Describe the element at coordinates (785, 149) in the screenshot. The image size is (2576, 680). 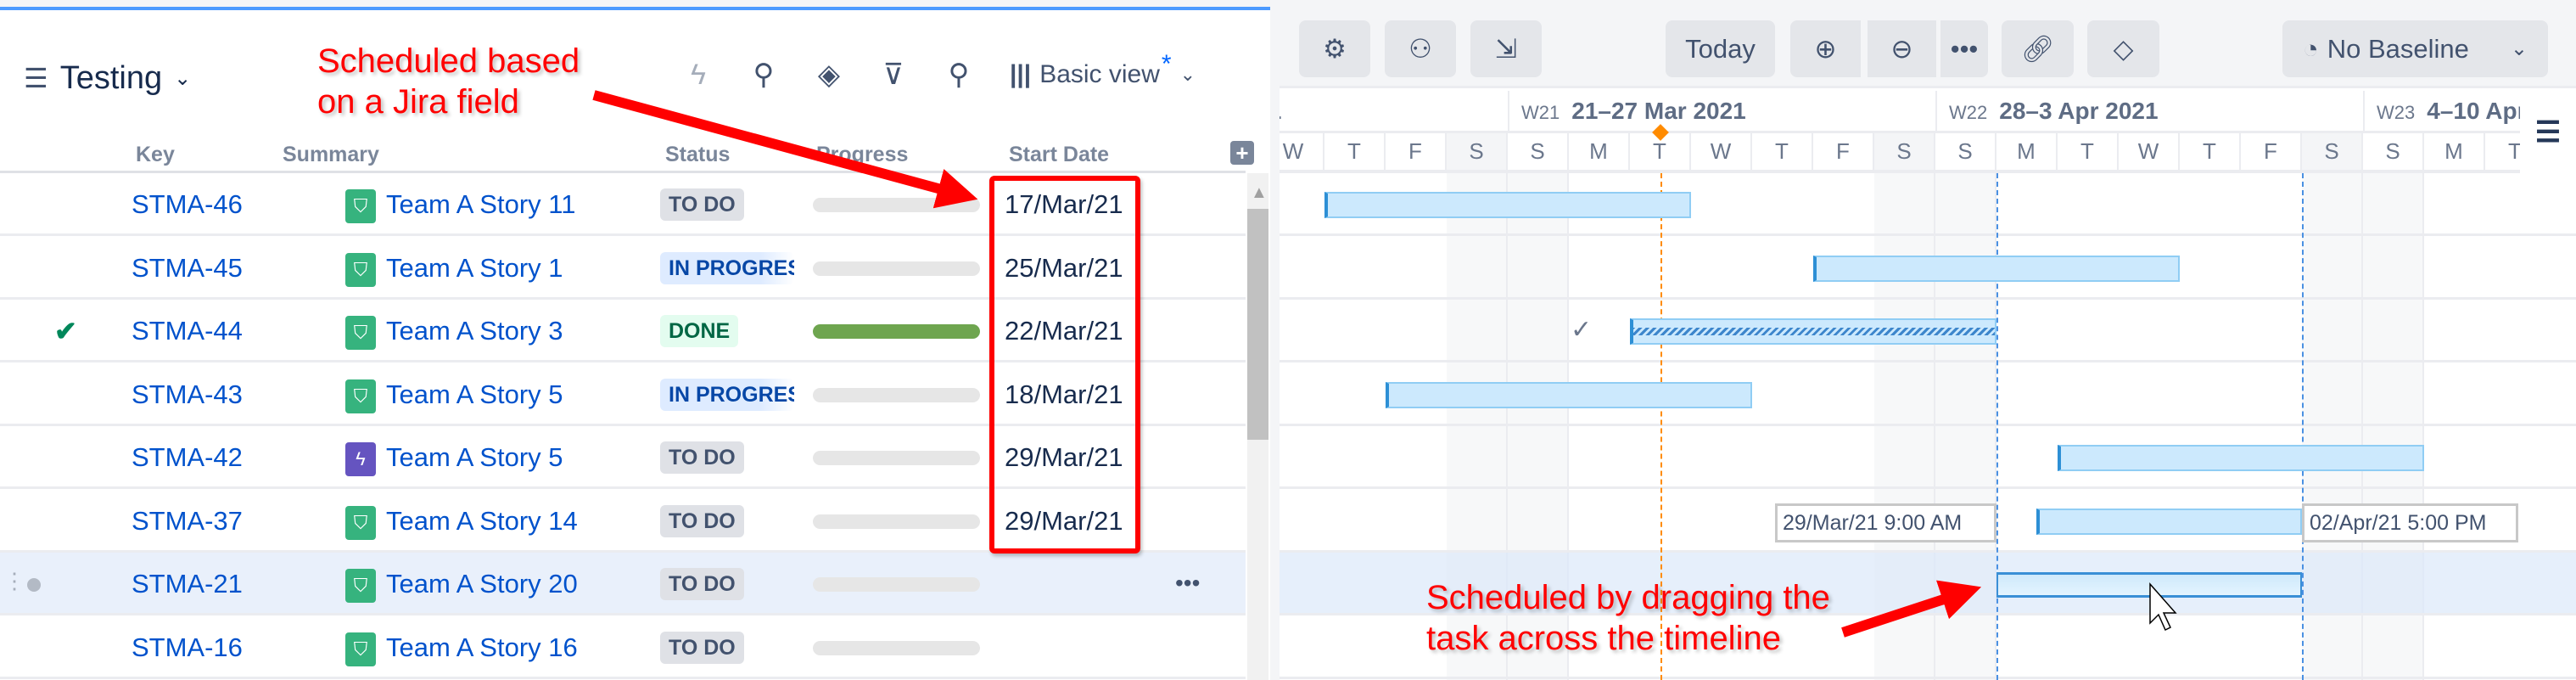
I see `arrow-top` at that location.